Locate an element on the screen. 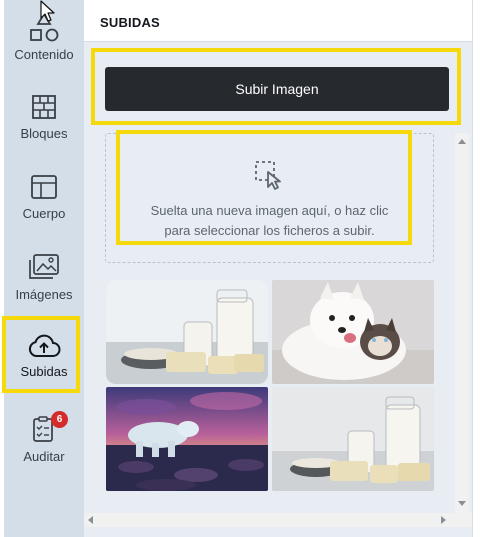 Image resolution: width=488 pixels, height=537 pixels. sidebar-item-label: Imágenes is located at coordinates (44, 294).